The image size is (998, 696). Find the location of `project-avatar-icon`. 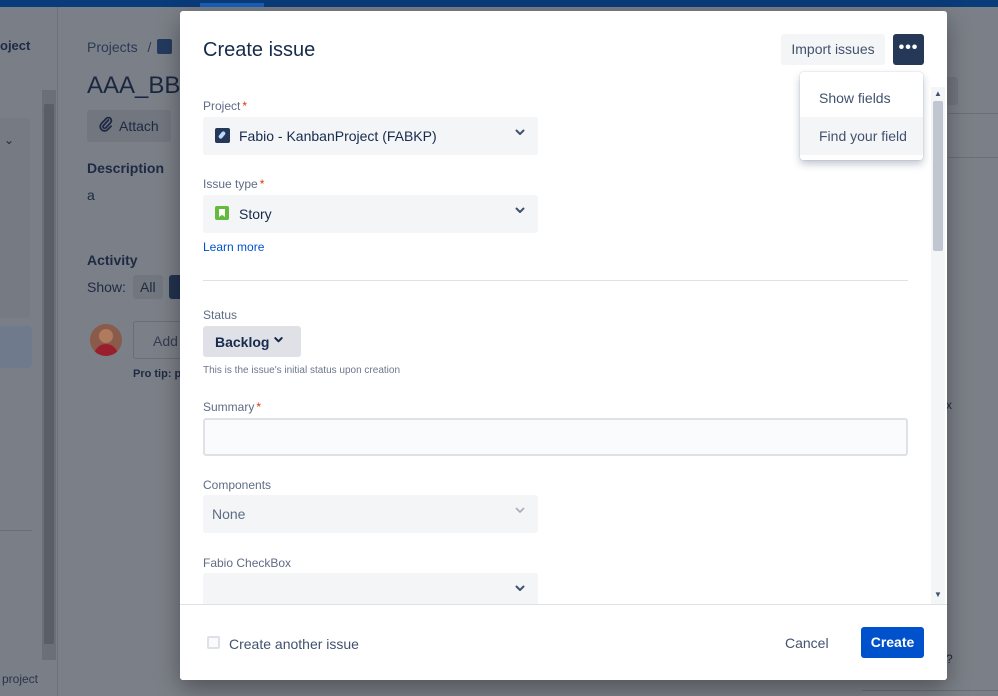

project-avatar-icon is located at coordinates (222, 135).